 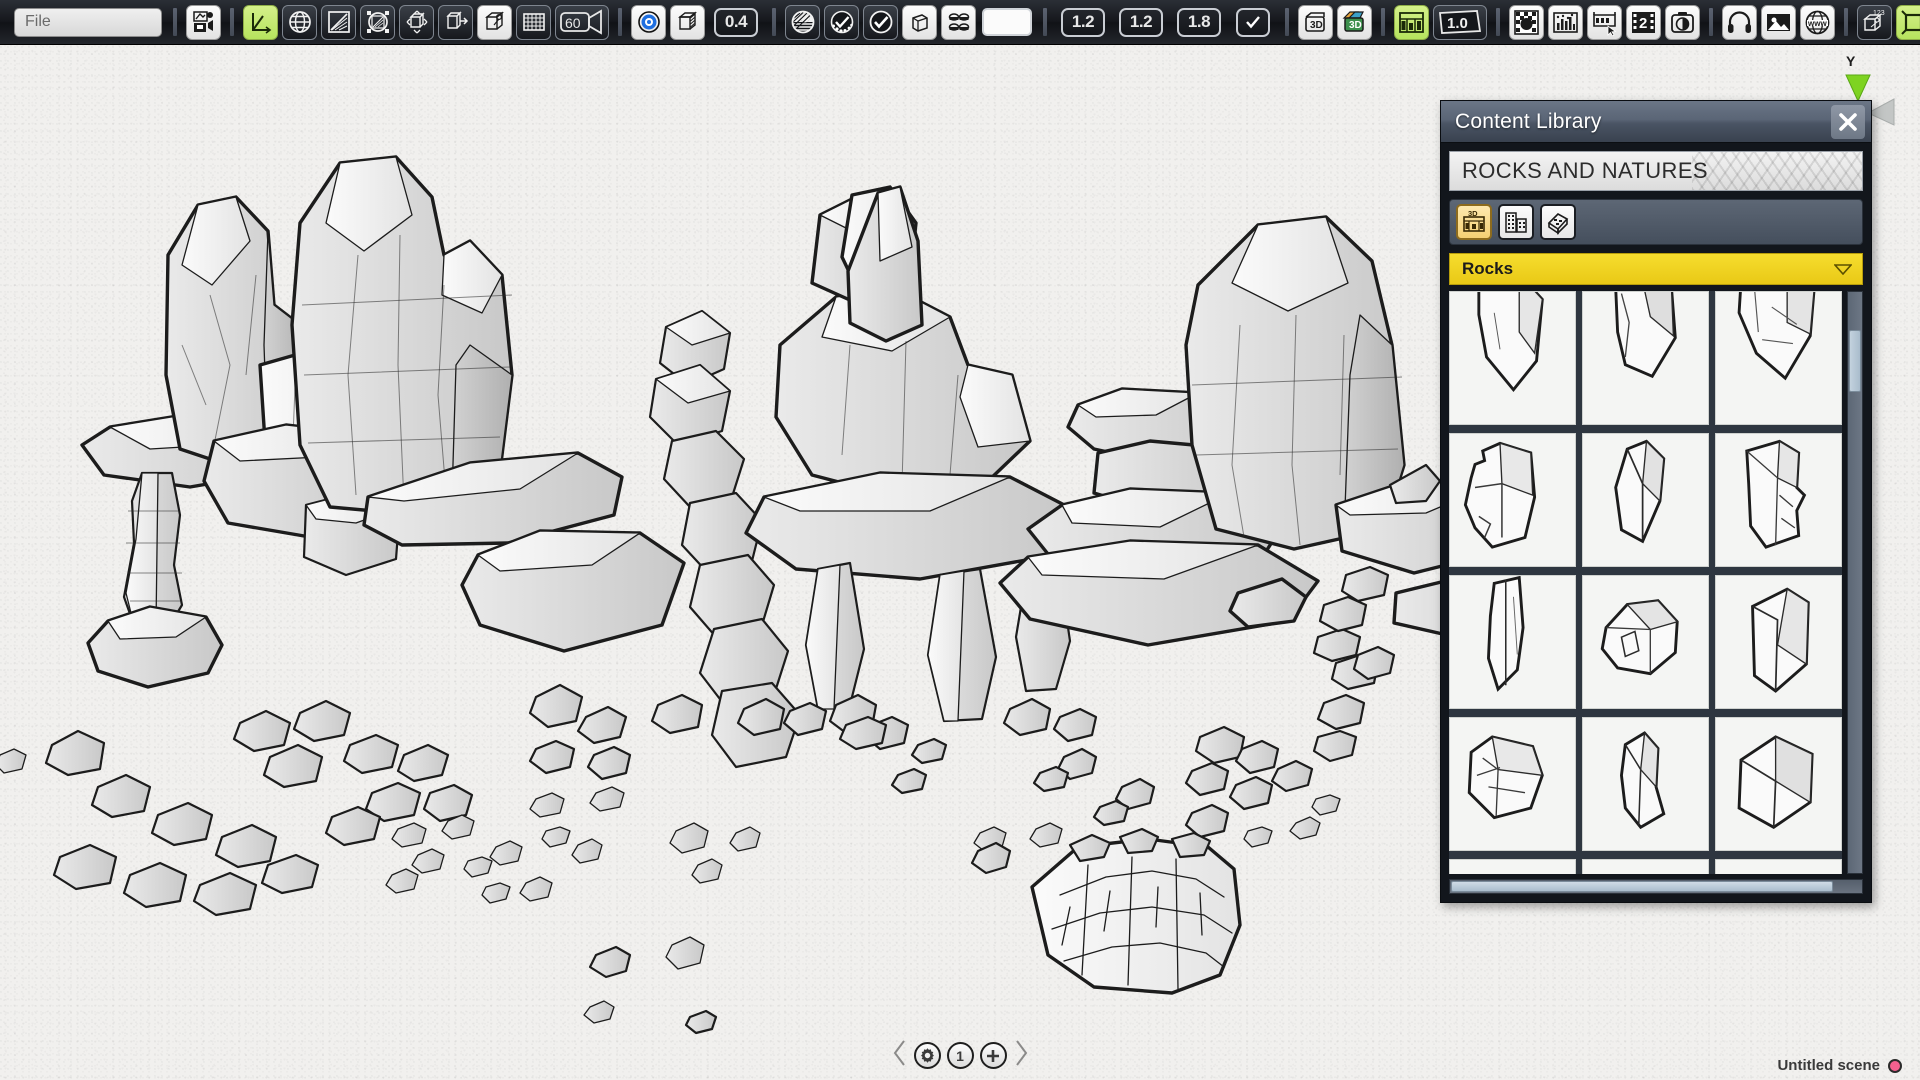 What do you see at coordinates (1778, 22) in the screenshot?
I see `image-button` at bounding box center [1778, 22].